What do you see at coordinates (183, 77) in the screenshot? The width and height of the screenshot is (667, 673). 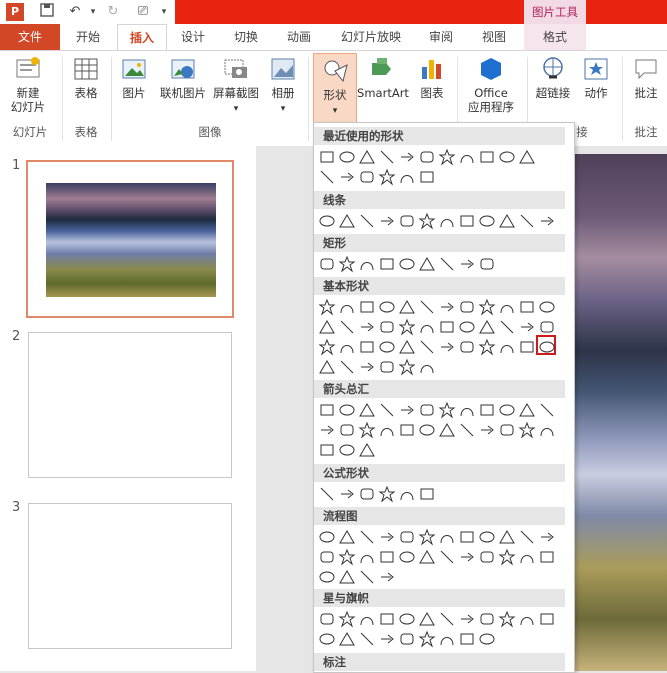 I see `online-picture-button: 联机图片` at bounding box center [183, 77].